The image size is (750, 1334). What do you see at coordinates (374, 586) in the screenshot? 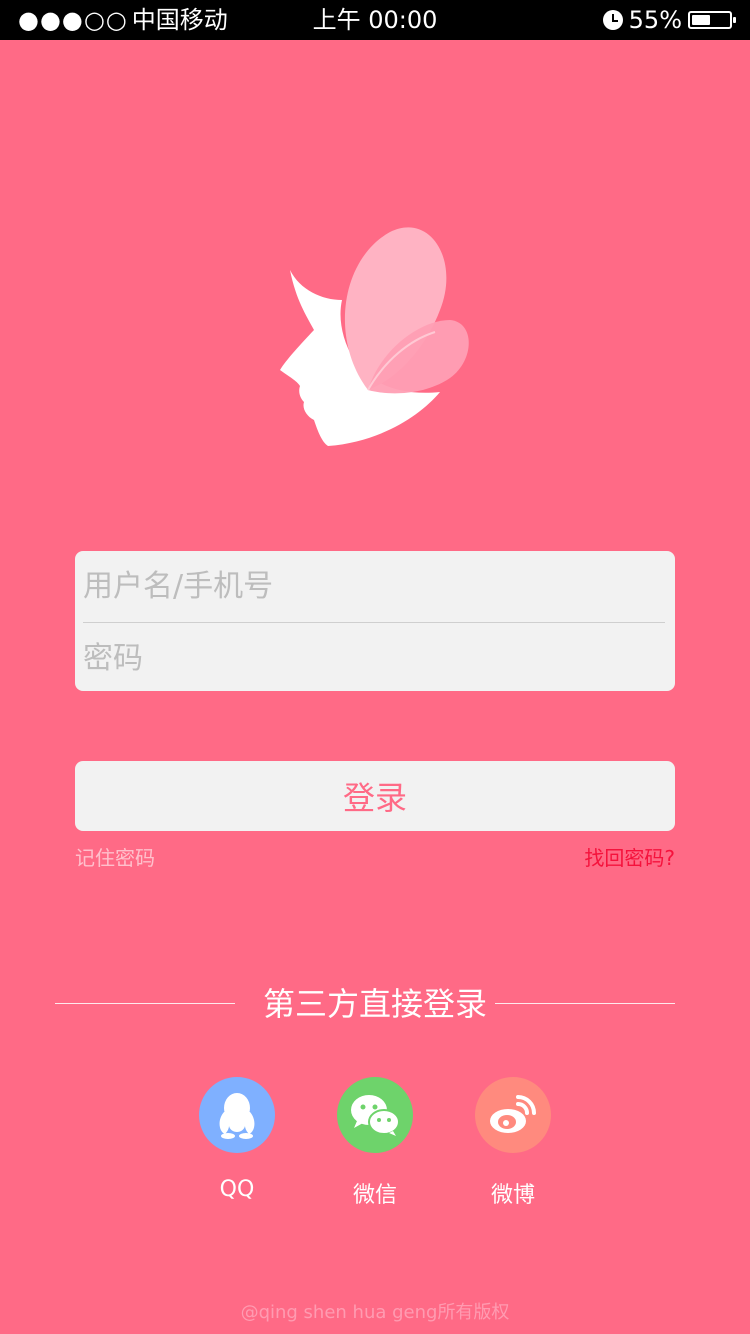
I see `username-input` at bounding box center [374, 586].